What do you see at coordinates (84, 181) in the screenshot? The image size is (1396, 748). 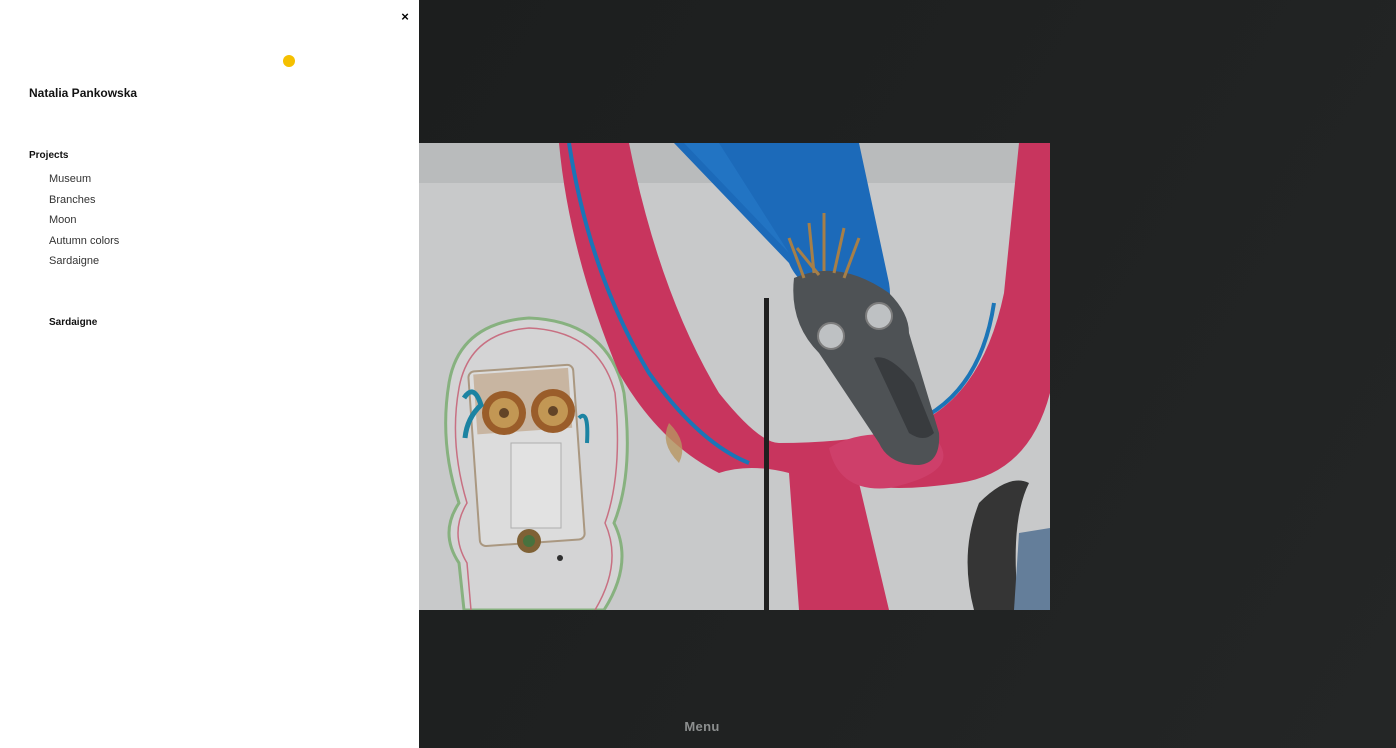 I see `project-link-museum: Museum` at bounding box center [84, 181].